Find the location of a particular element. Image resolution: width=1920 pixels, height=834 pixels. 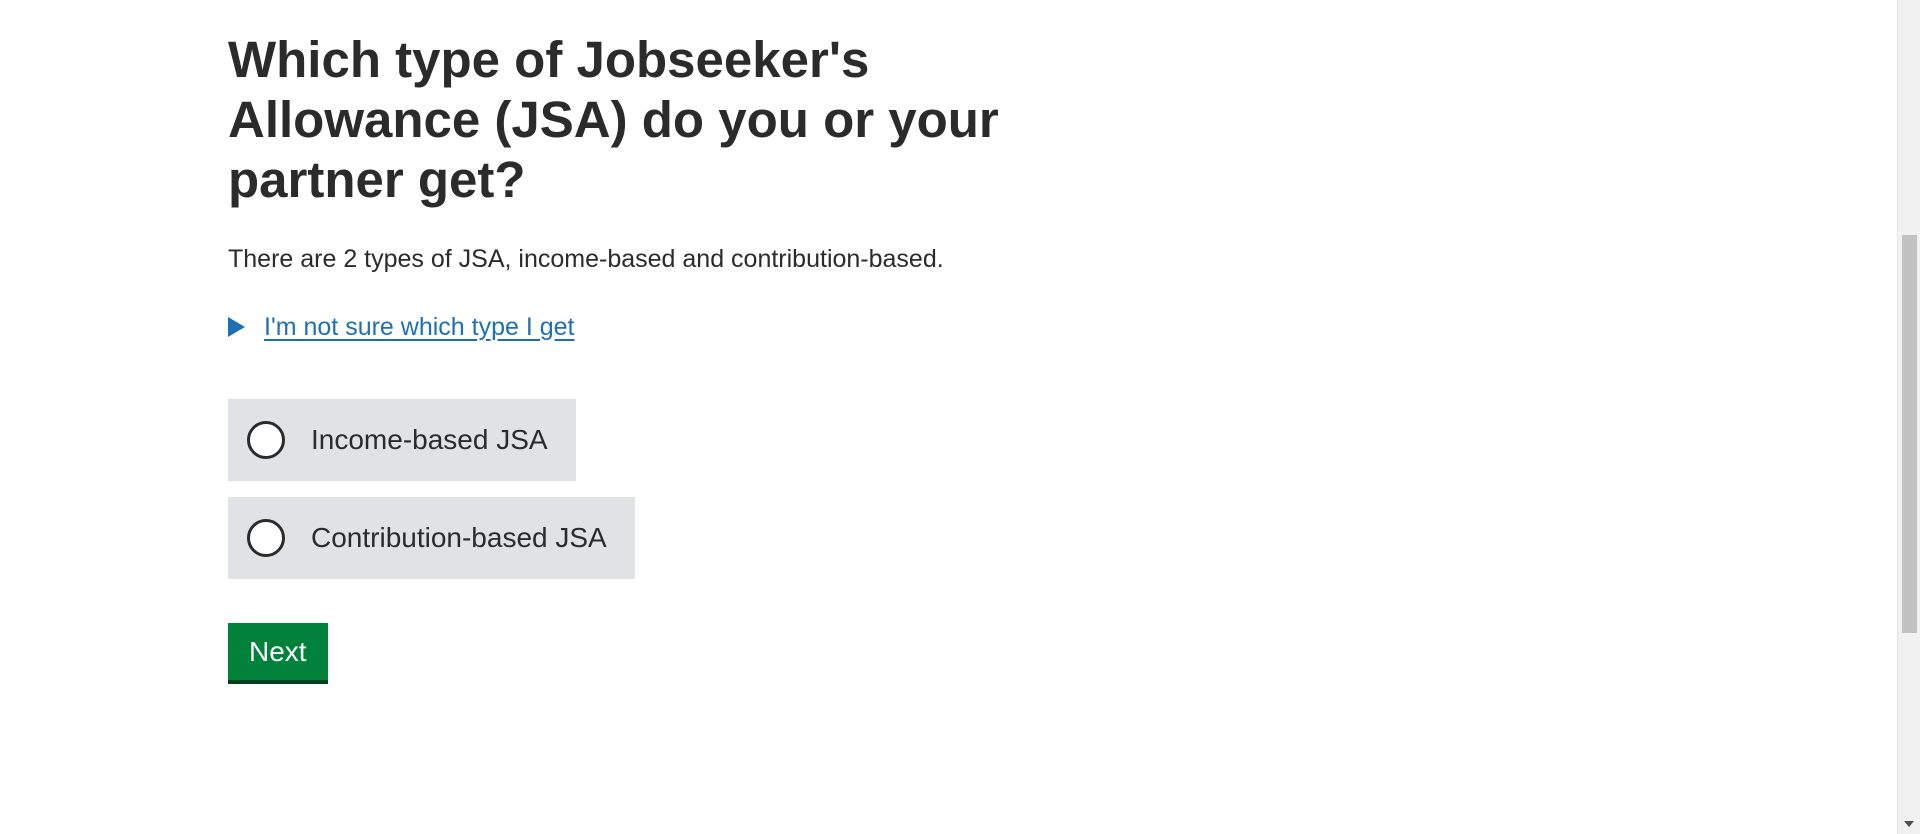

vertical-scrollbar is located at coordinates (1908, 417).